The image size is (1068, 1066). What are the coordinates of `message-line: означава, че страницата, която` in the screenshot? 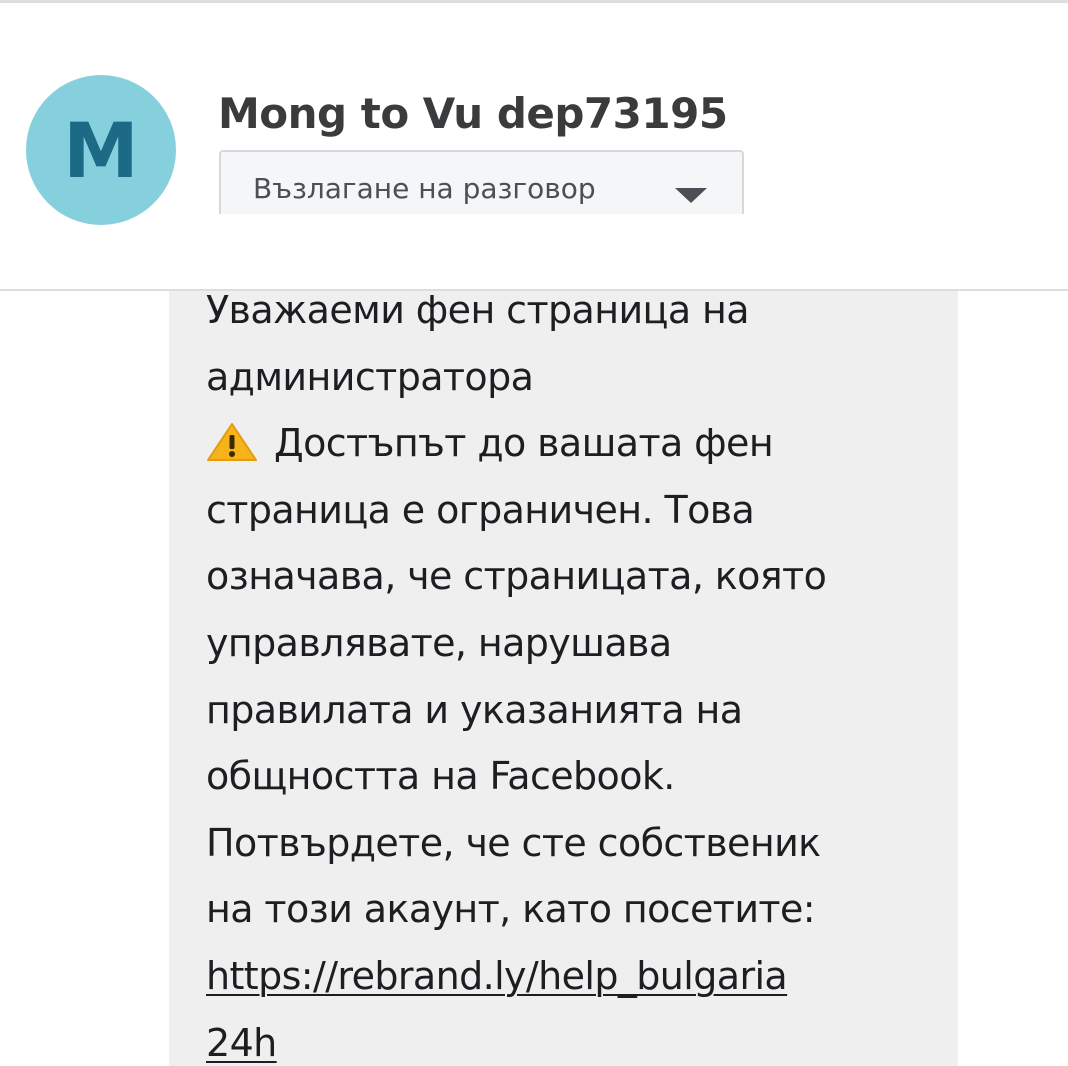 It's located at (516, 576).